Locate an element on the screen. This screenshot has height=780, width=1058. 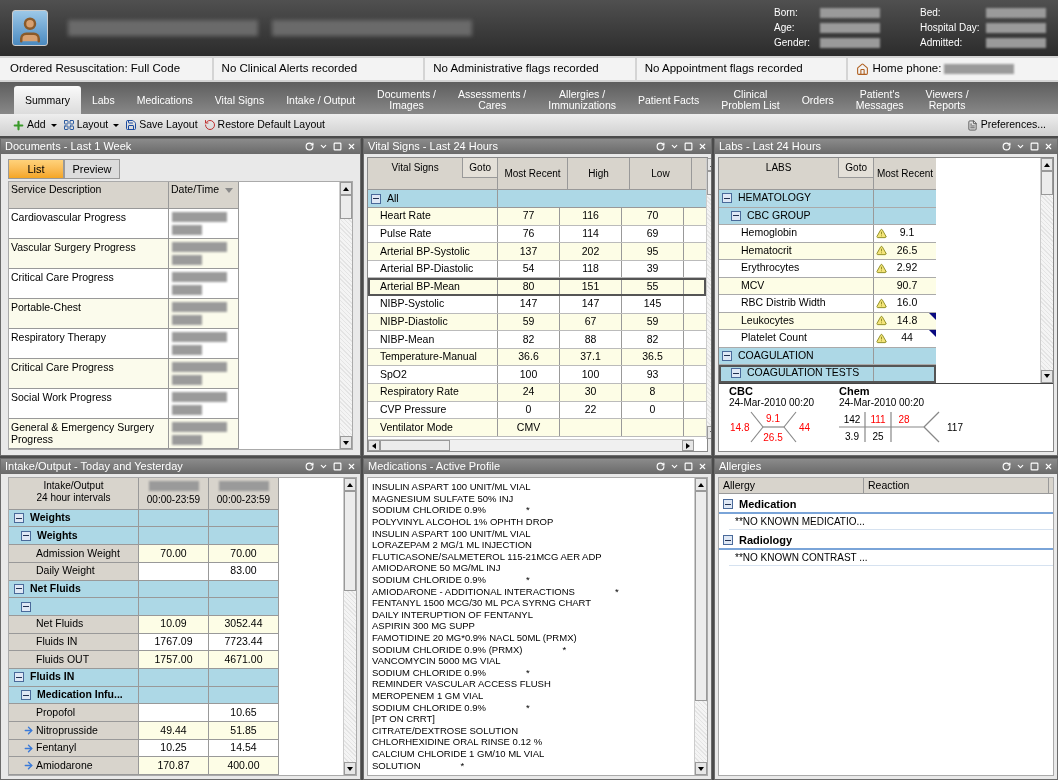
table-cell: Arterial BP-Diastolic is located at coordinates (433, 269).